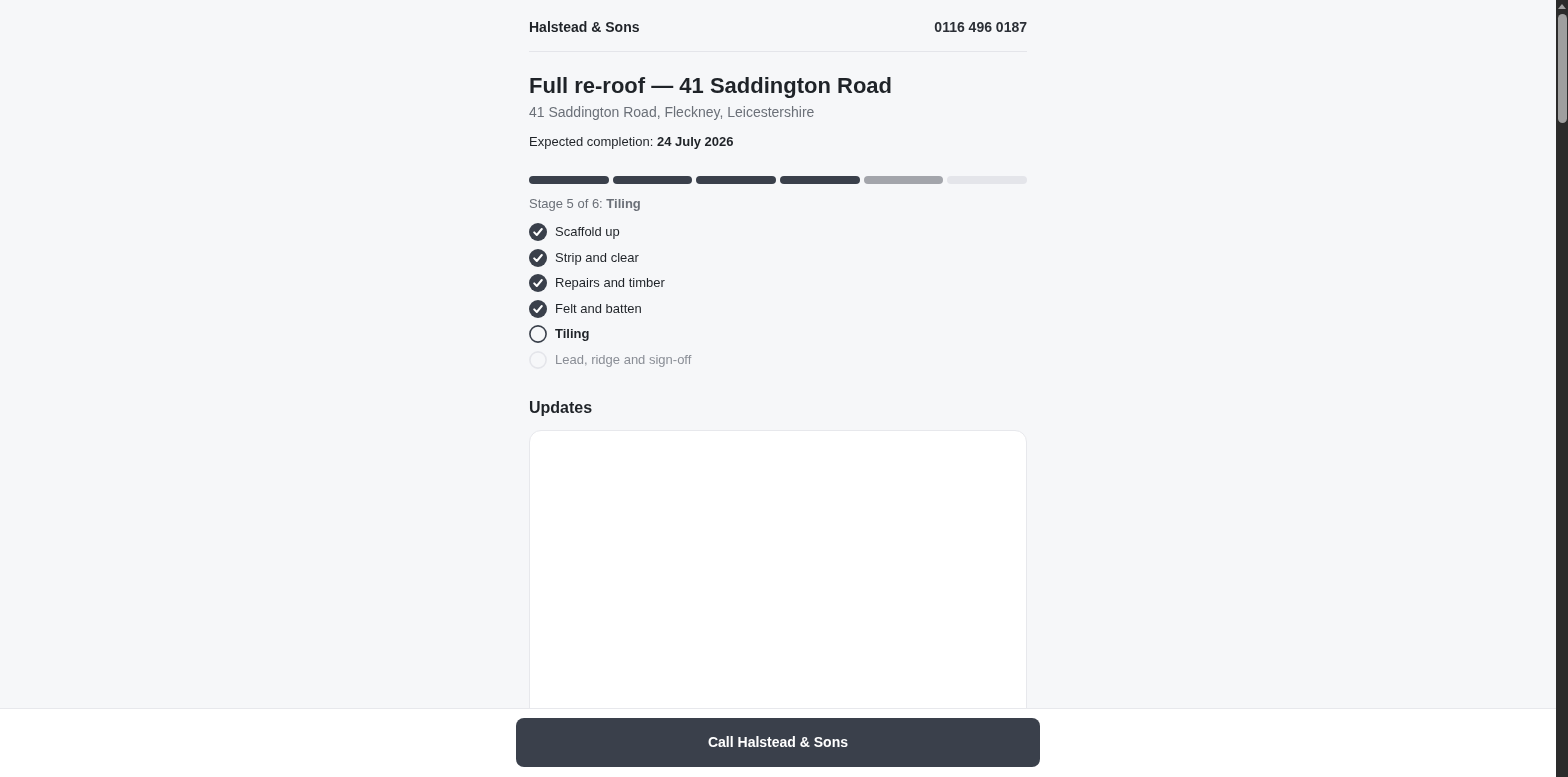 Image resolution: width=1568 pixels, height=777 pixels. Describe the element at coordinates (585, 204) in the screenshot. I see `stage-label: Stage 5 of 6: Tiling` at that location.